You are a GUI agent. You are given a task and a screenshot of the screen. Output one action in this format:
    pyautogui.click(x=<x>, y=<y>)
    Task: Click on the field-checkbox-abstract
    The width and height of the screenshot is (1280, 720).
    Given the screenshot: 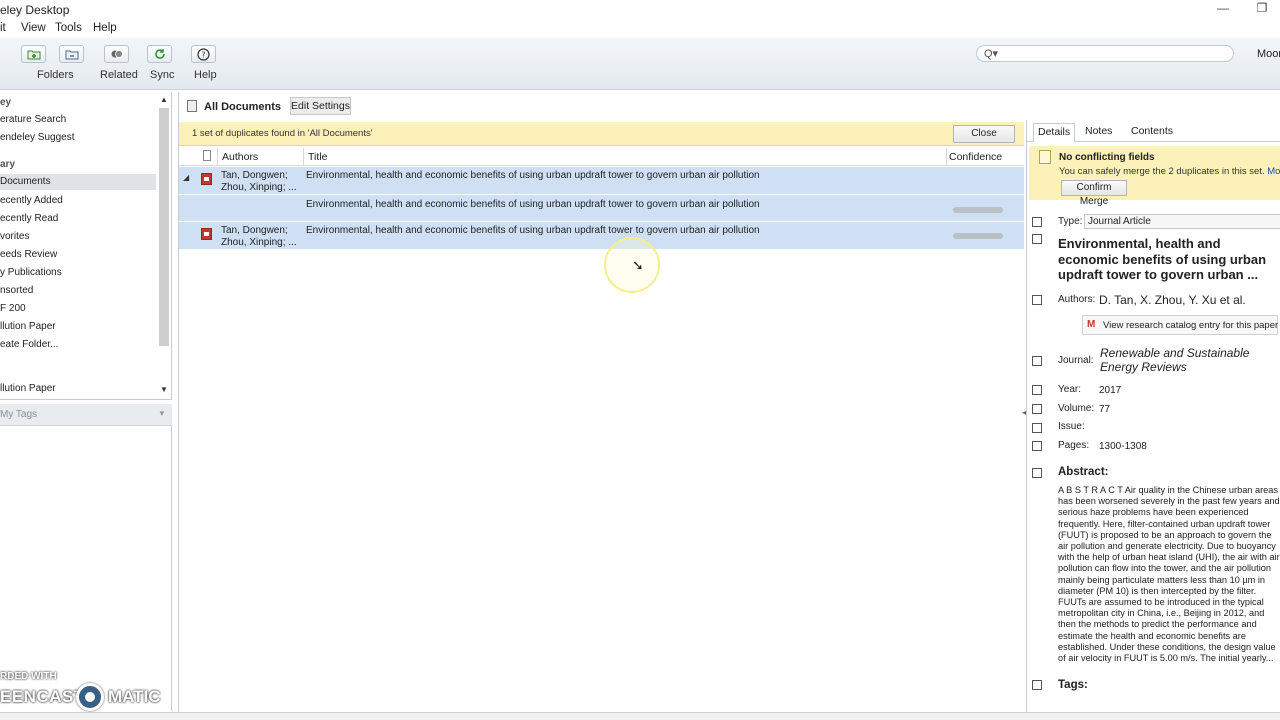 What is the action you would take?
    pyautogui.click(x=1037, y=473)
    